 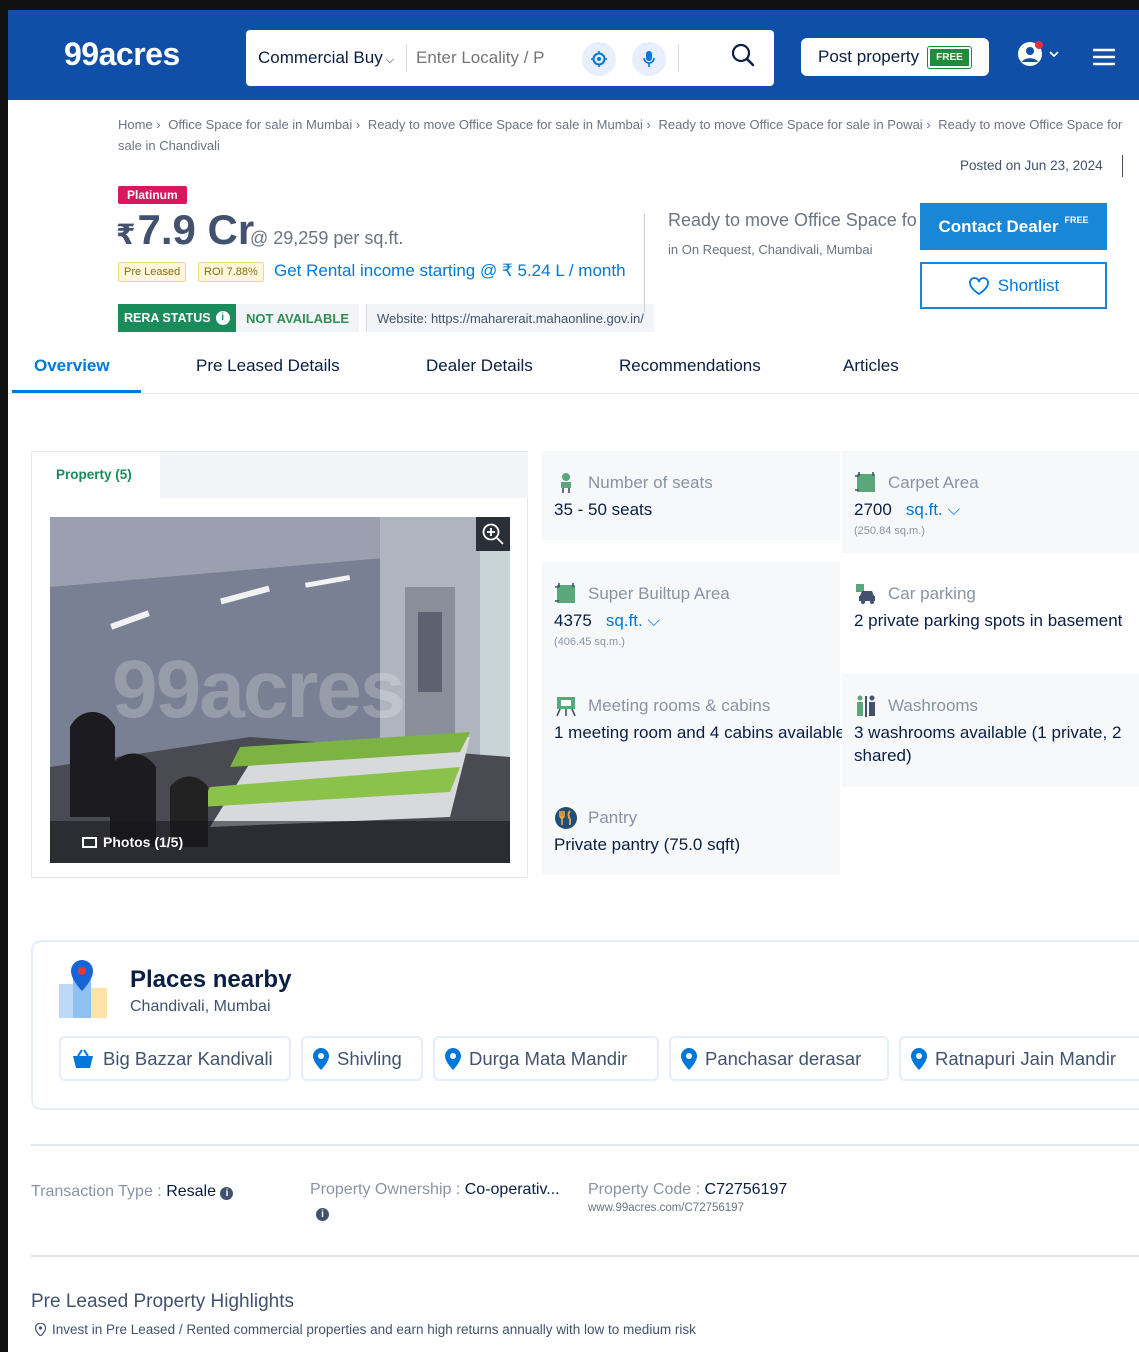 What do you see at coordinates (871, 366) in the screenshot?
I see `tab-articles: Articles` at bounding box center [871, 366].